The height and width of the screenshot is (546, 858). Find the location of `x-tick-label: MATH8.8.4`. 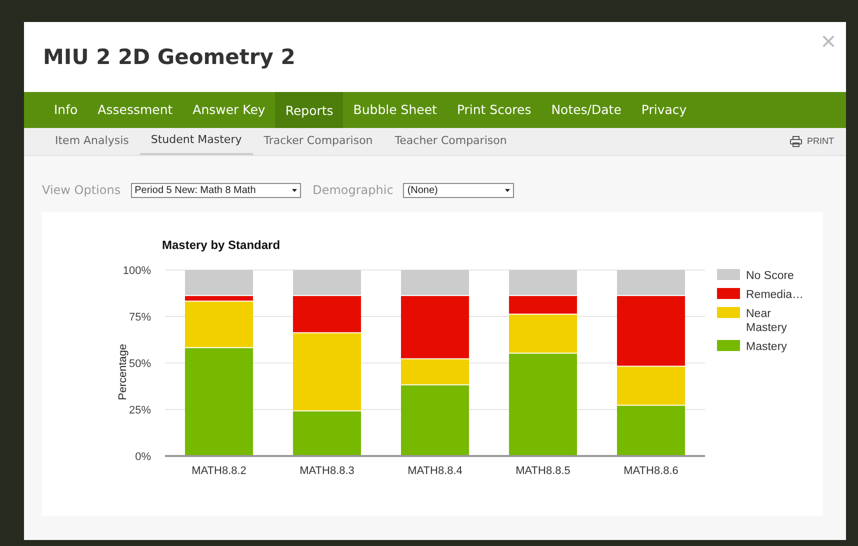

x-tick-label: MATH8.8.4 is located at coordinates (435, 471).